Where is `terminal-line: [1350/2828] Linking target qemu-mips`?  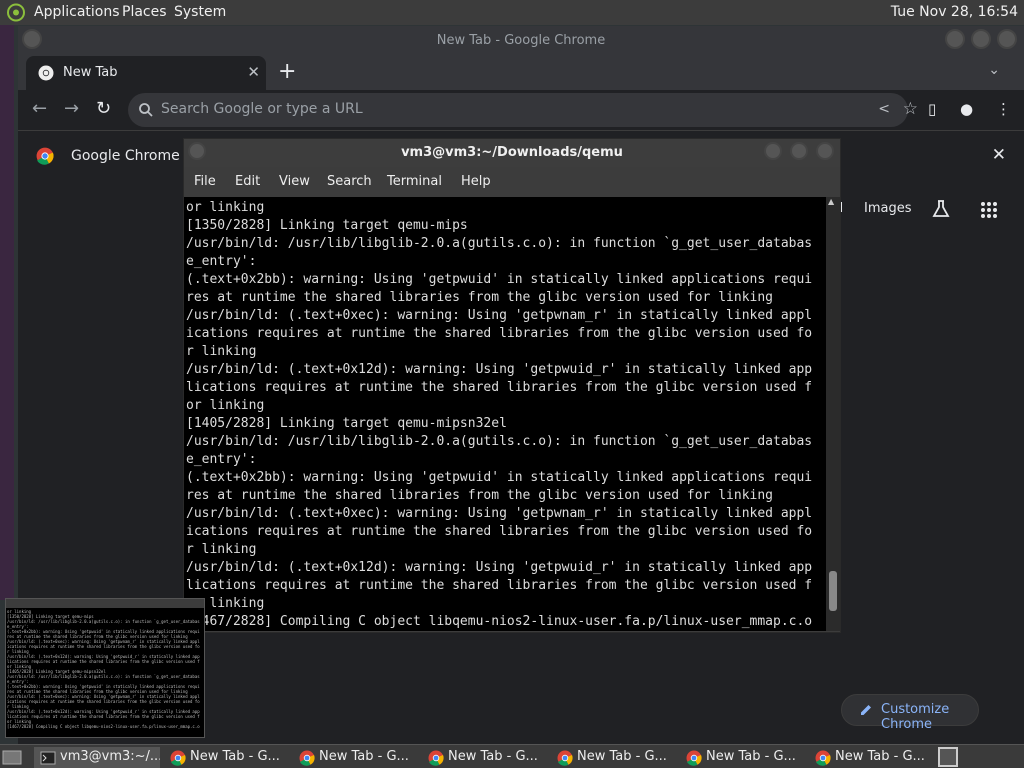
terminal-line: [1350/2828] Linking target qemu-mips is located at coordinates (327, 225).